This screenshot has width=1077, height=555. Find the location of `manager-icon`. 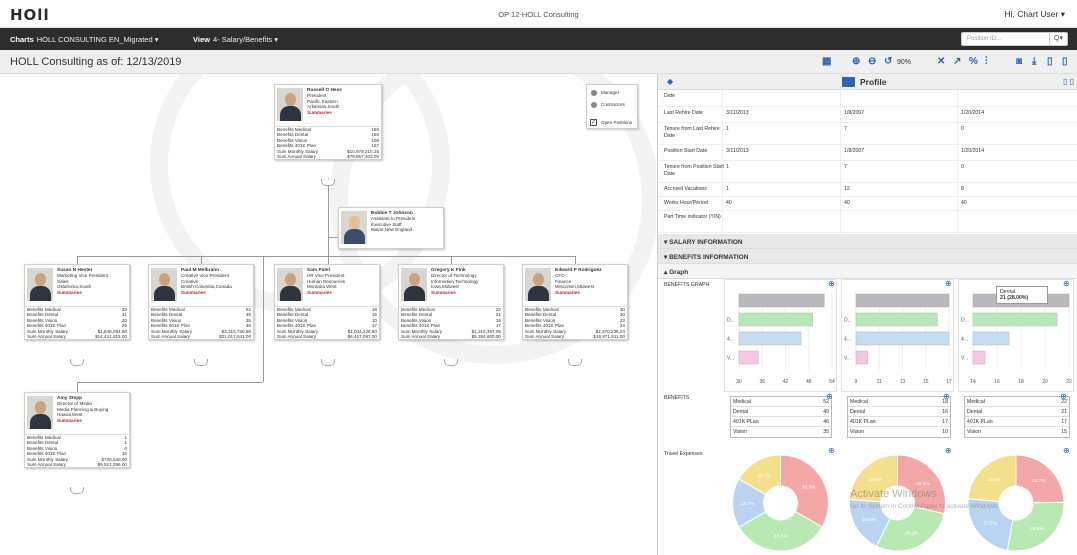

manager-icon is located at coordinates (594, 93).